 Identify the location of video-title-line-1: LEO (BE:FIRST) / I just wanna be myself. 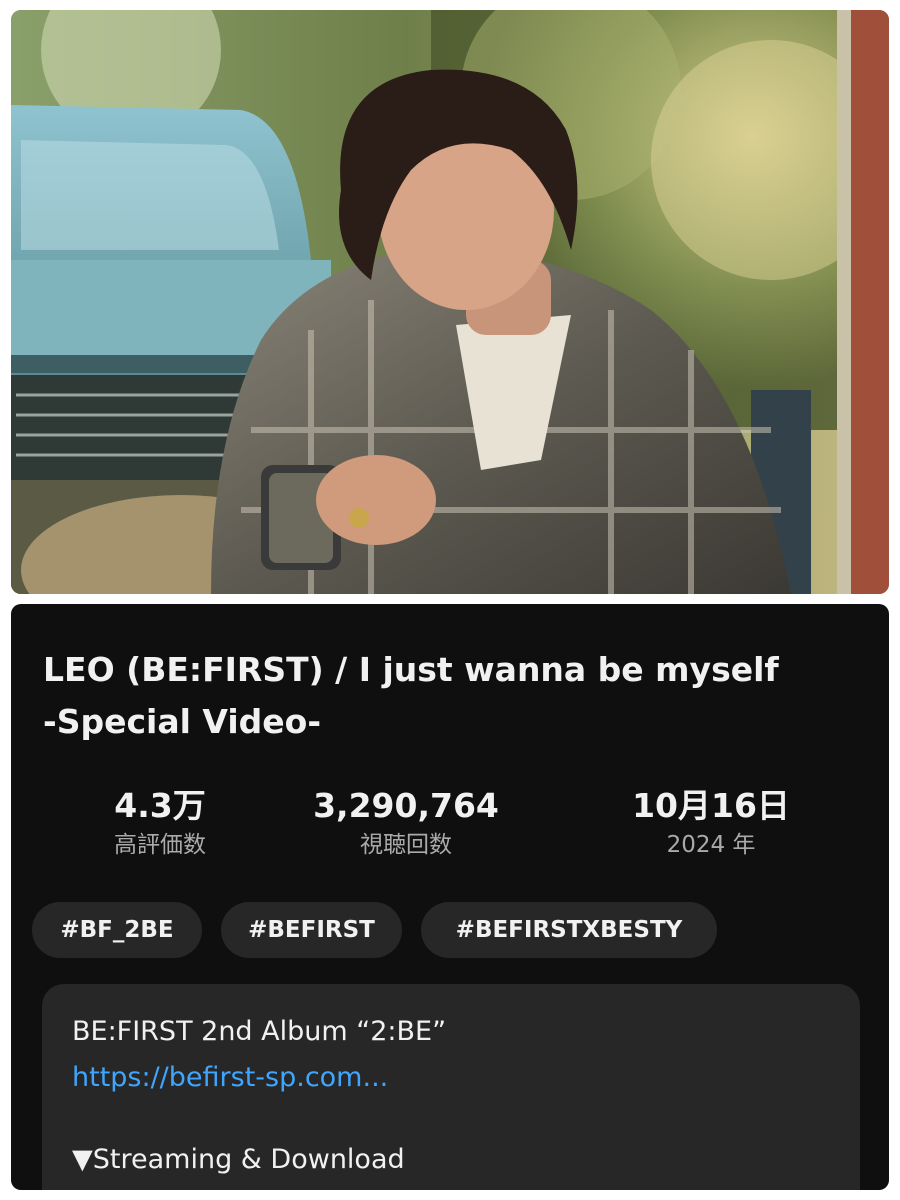
(411, 669).